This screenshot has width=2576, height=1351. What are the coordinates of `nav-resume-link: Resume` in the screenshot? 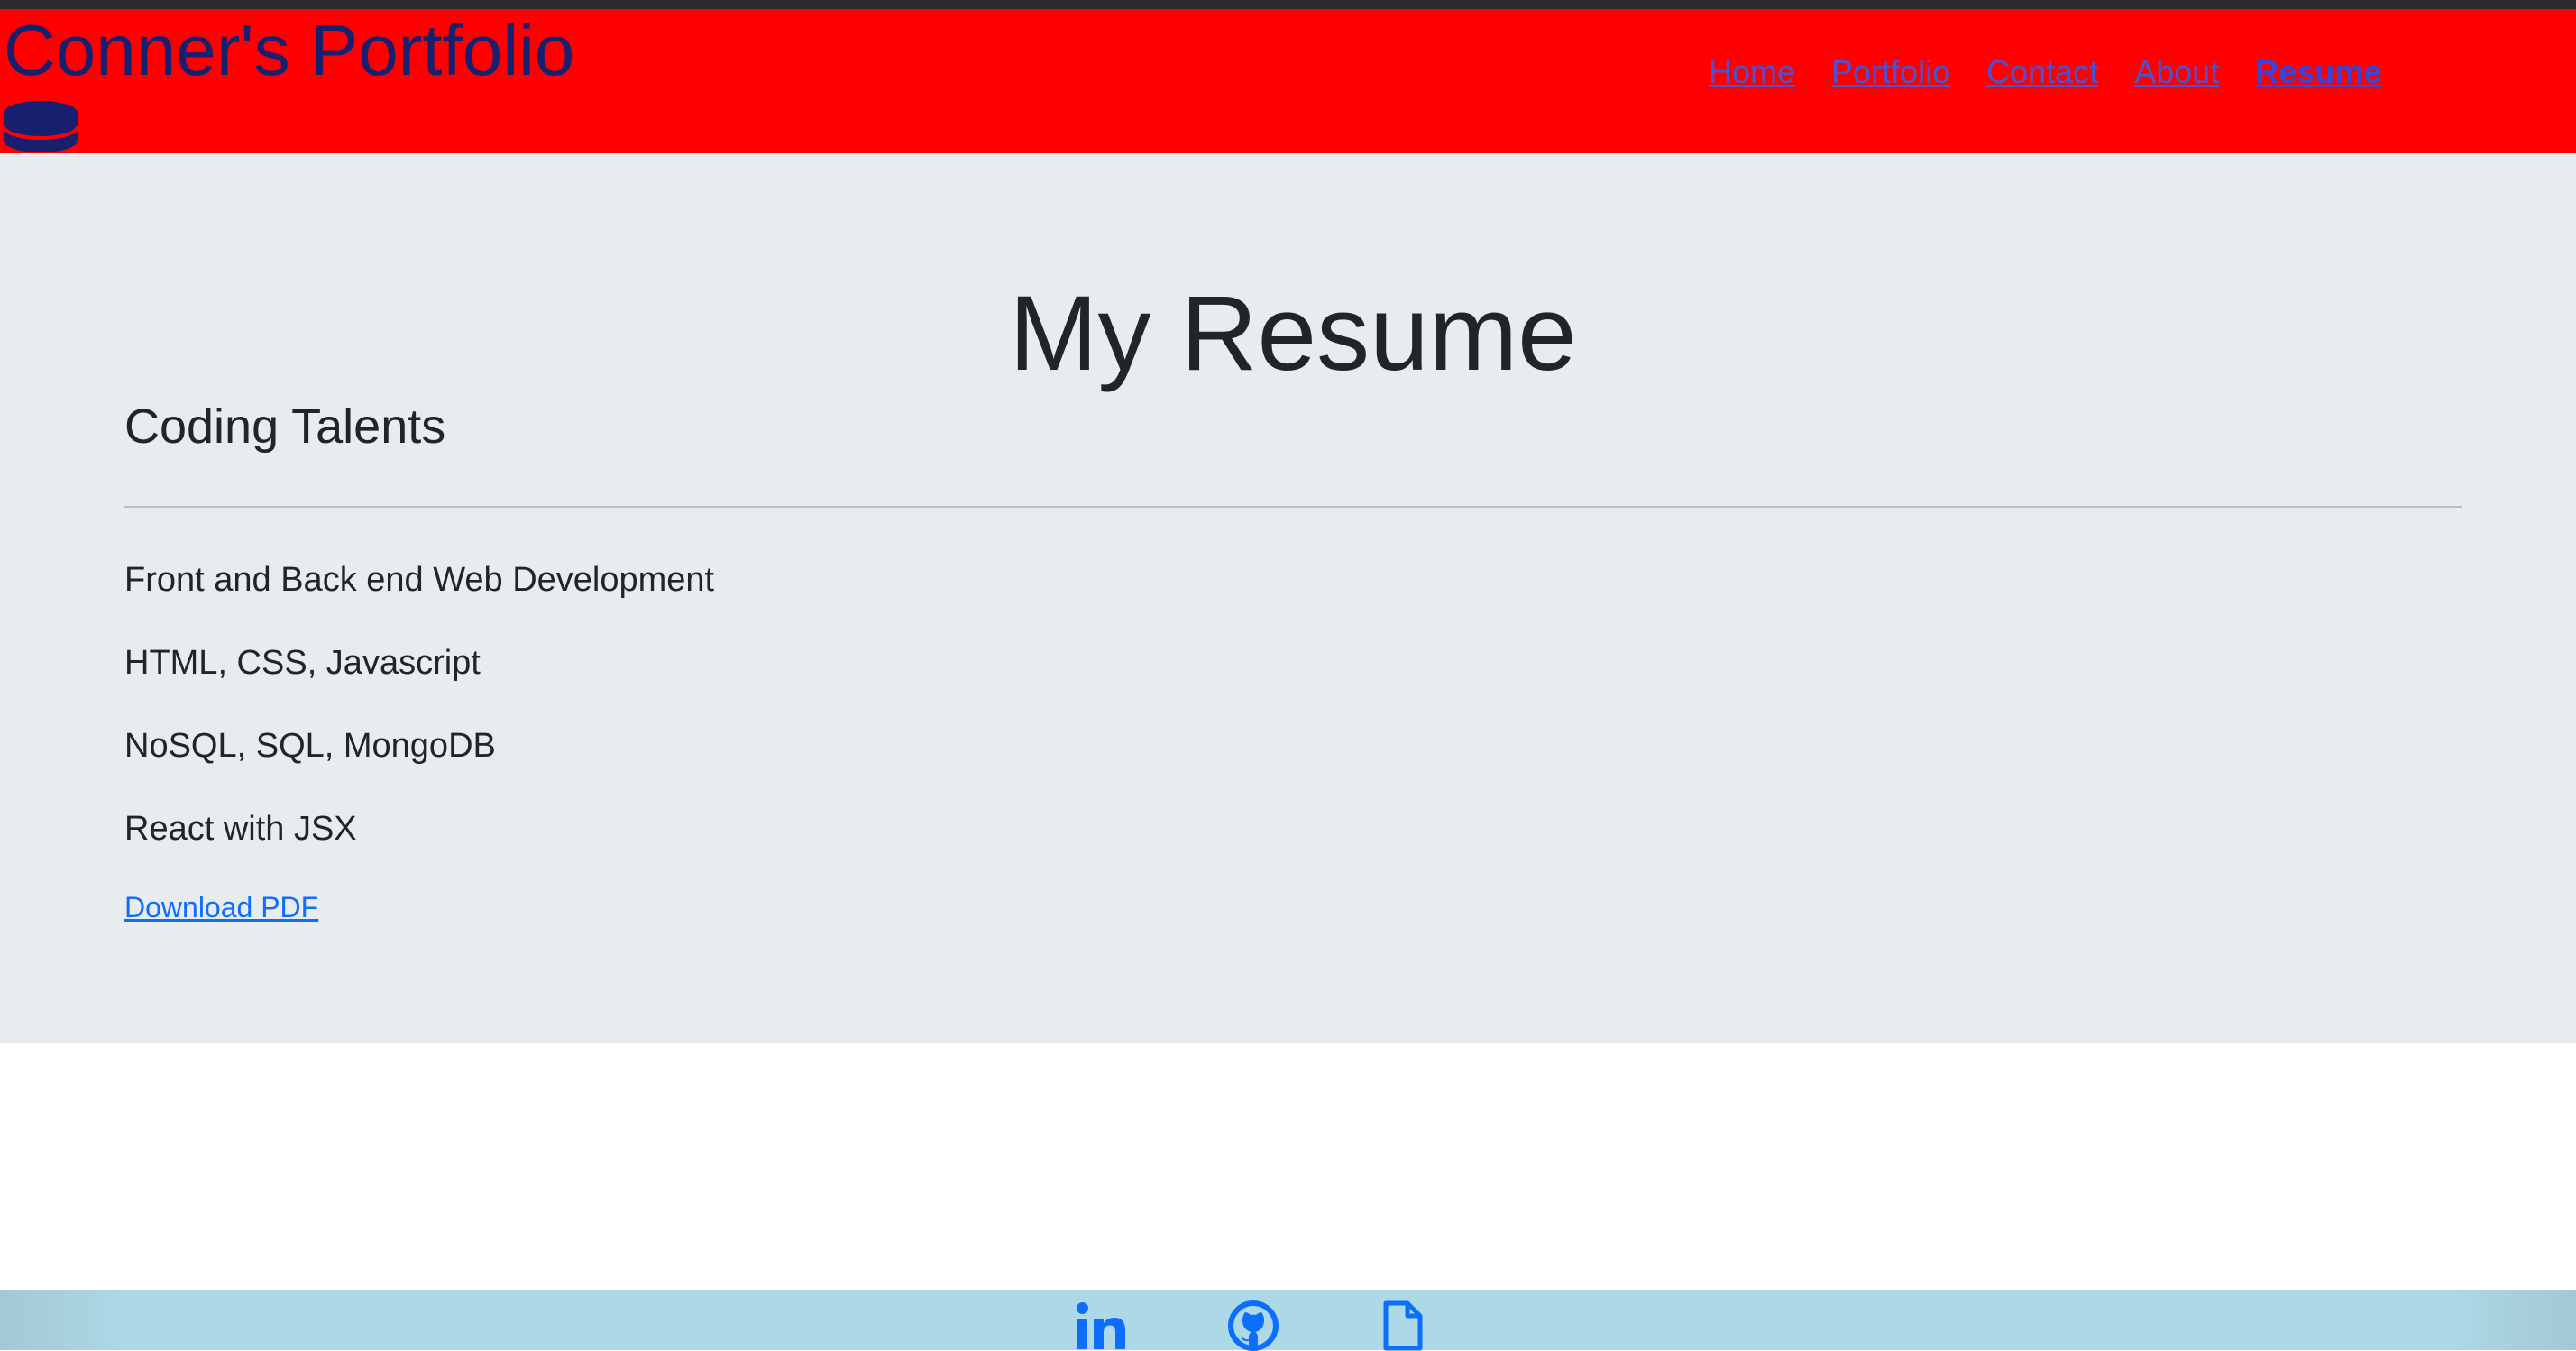 It's located at (2318, 72).